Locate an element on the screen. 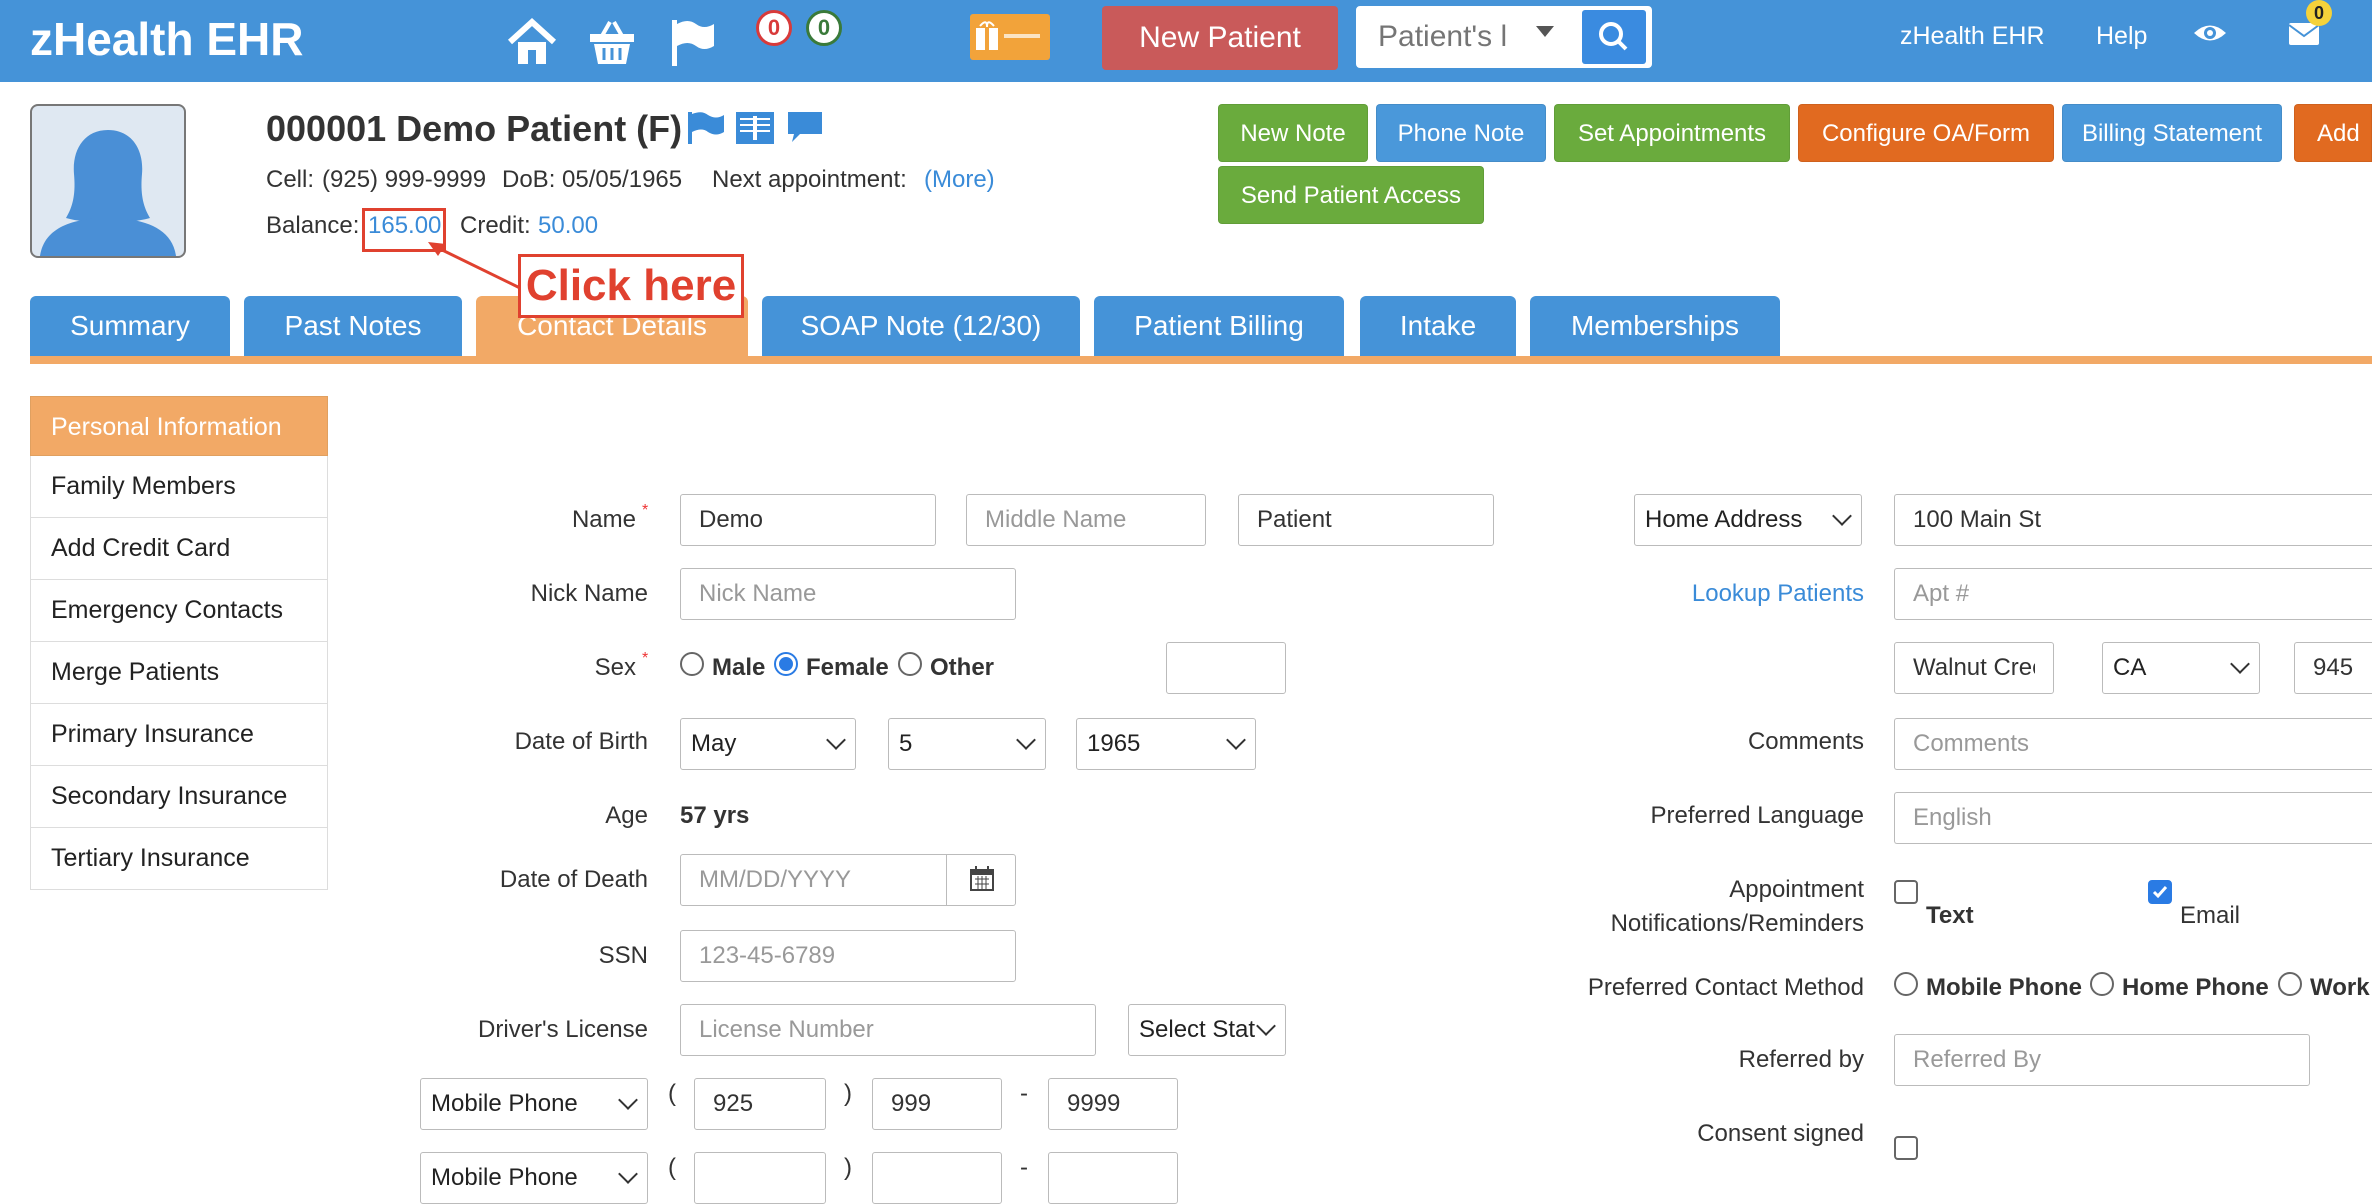 The image size is (2372, 1204). dob-year-select: 1965 is located at coordinates (1166, 744).